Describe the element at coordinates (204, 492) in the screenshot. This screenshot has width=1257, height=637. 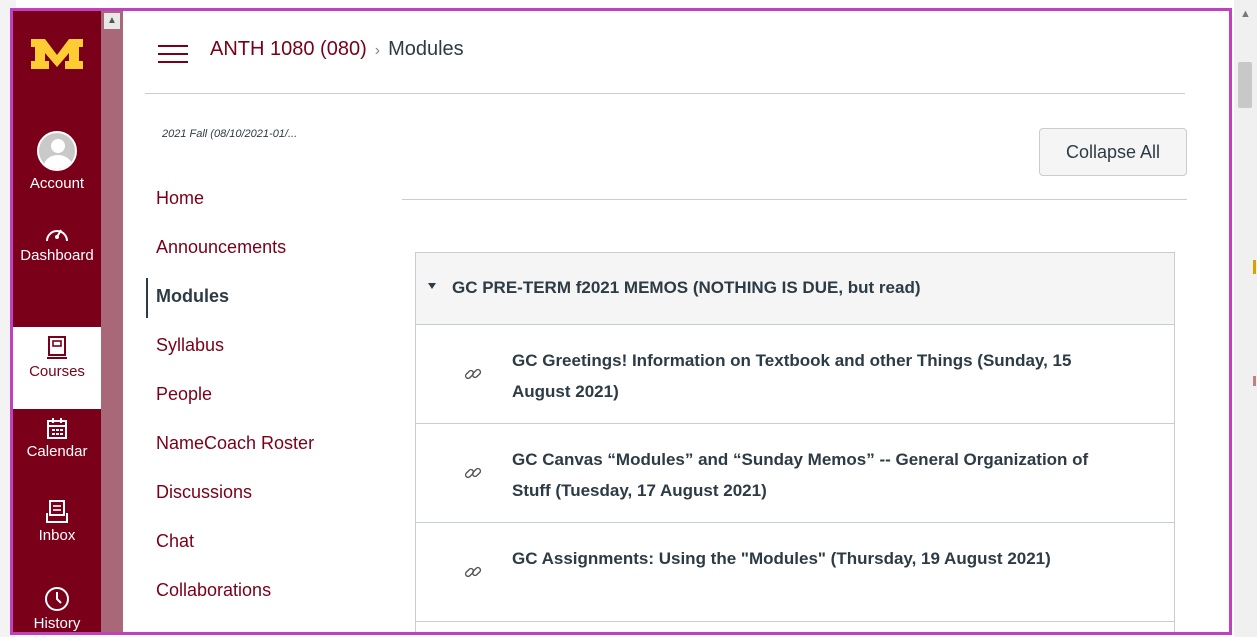
I see `course-nav-discussions: Discussions` at that location.